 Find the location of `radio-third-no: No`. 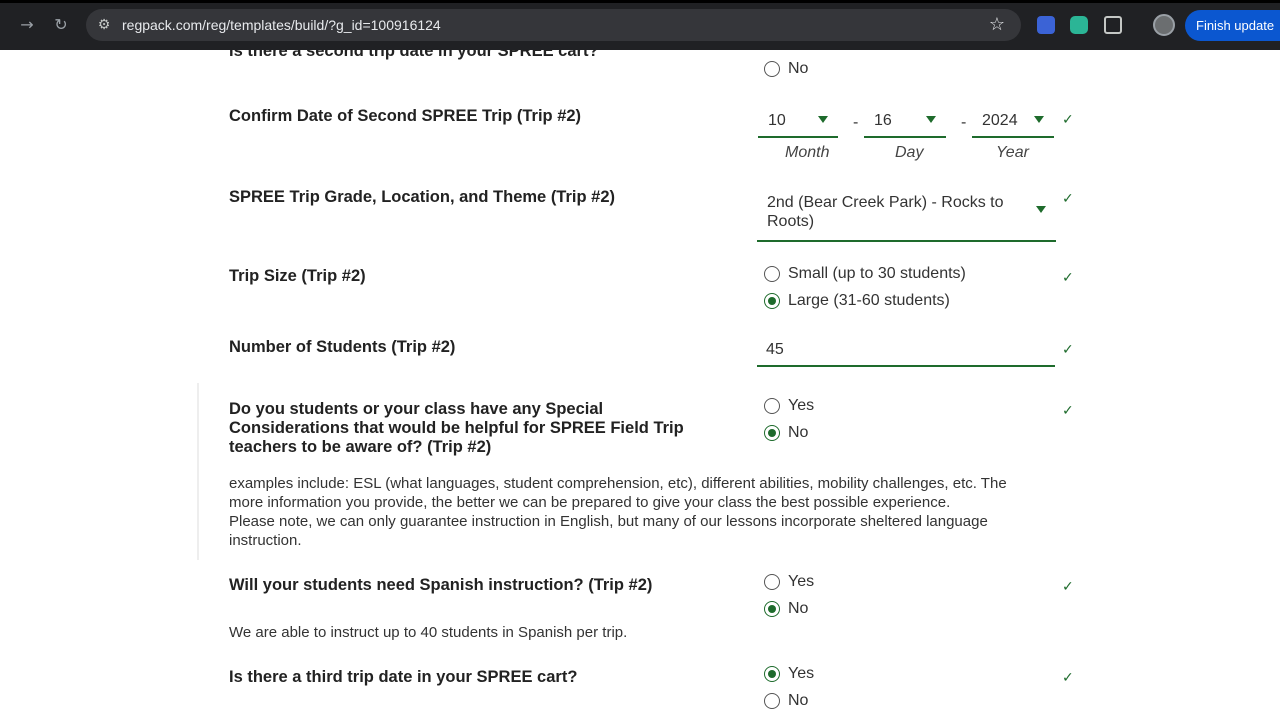

radio-third-no: No is located at coordinates (786, 701).